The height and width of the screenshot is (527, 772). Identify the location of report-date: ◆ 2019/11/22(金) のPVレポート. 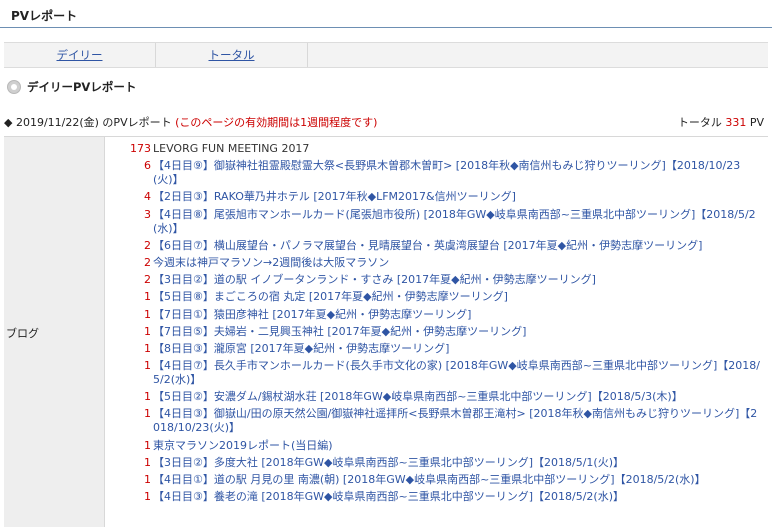
(88, 122).